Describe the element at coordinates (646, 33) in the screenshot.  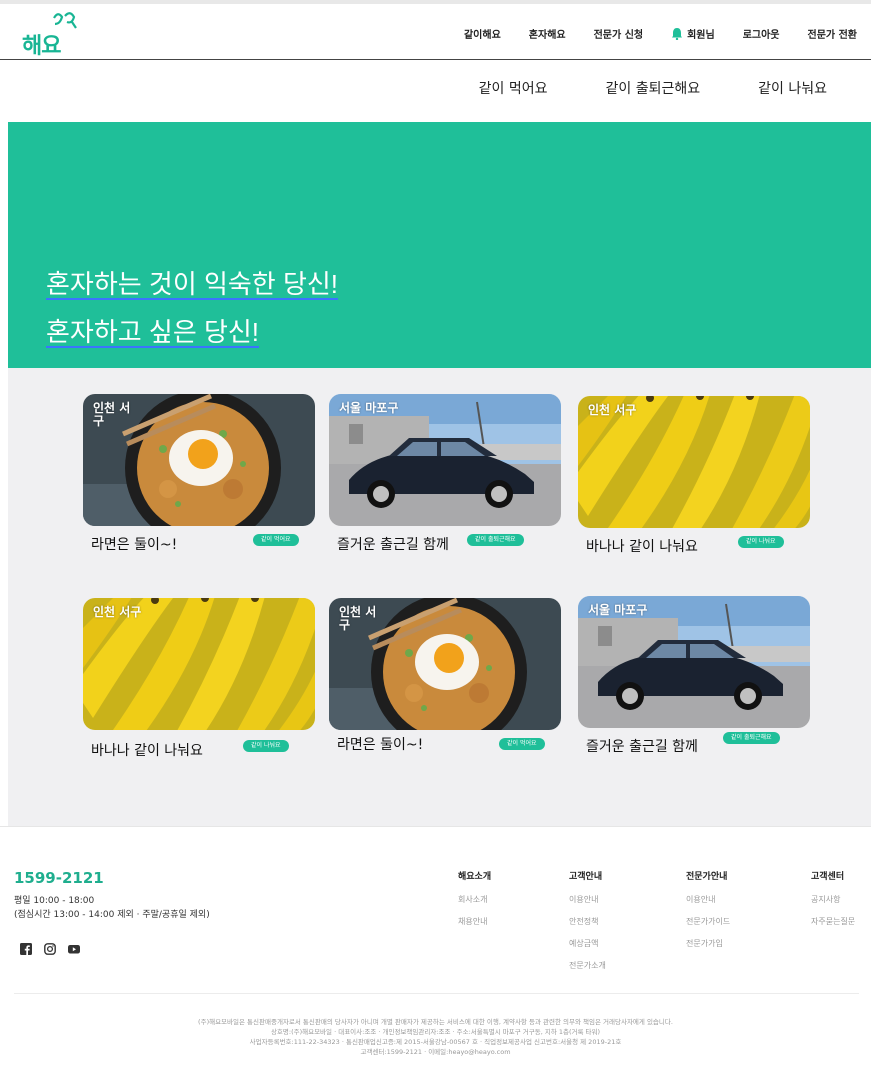
I see `top-nav: 같이해요 혼자해요 전문가 신청 회원님 로그아웃 전문가 전환` at that location.